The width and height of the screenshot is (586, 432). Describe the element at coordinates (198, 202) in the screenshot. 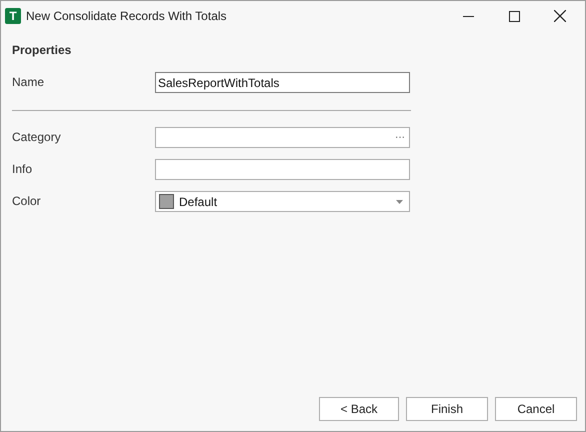

I see `dropdown-value: Default` at that location.